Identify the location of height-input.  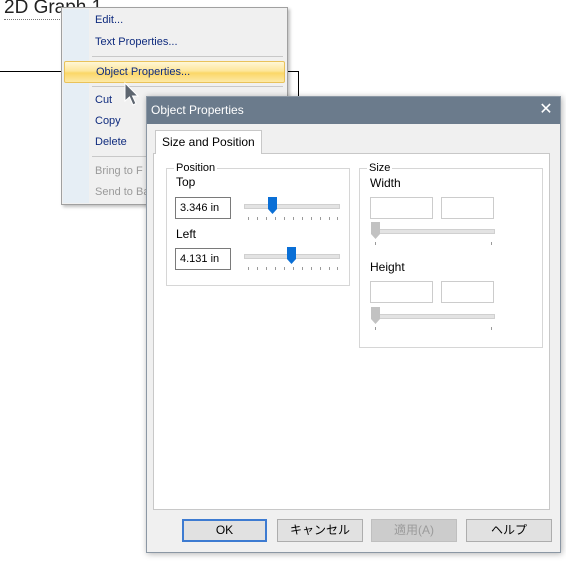
(401, 292).